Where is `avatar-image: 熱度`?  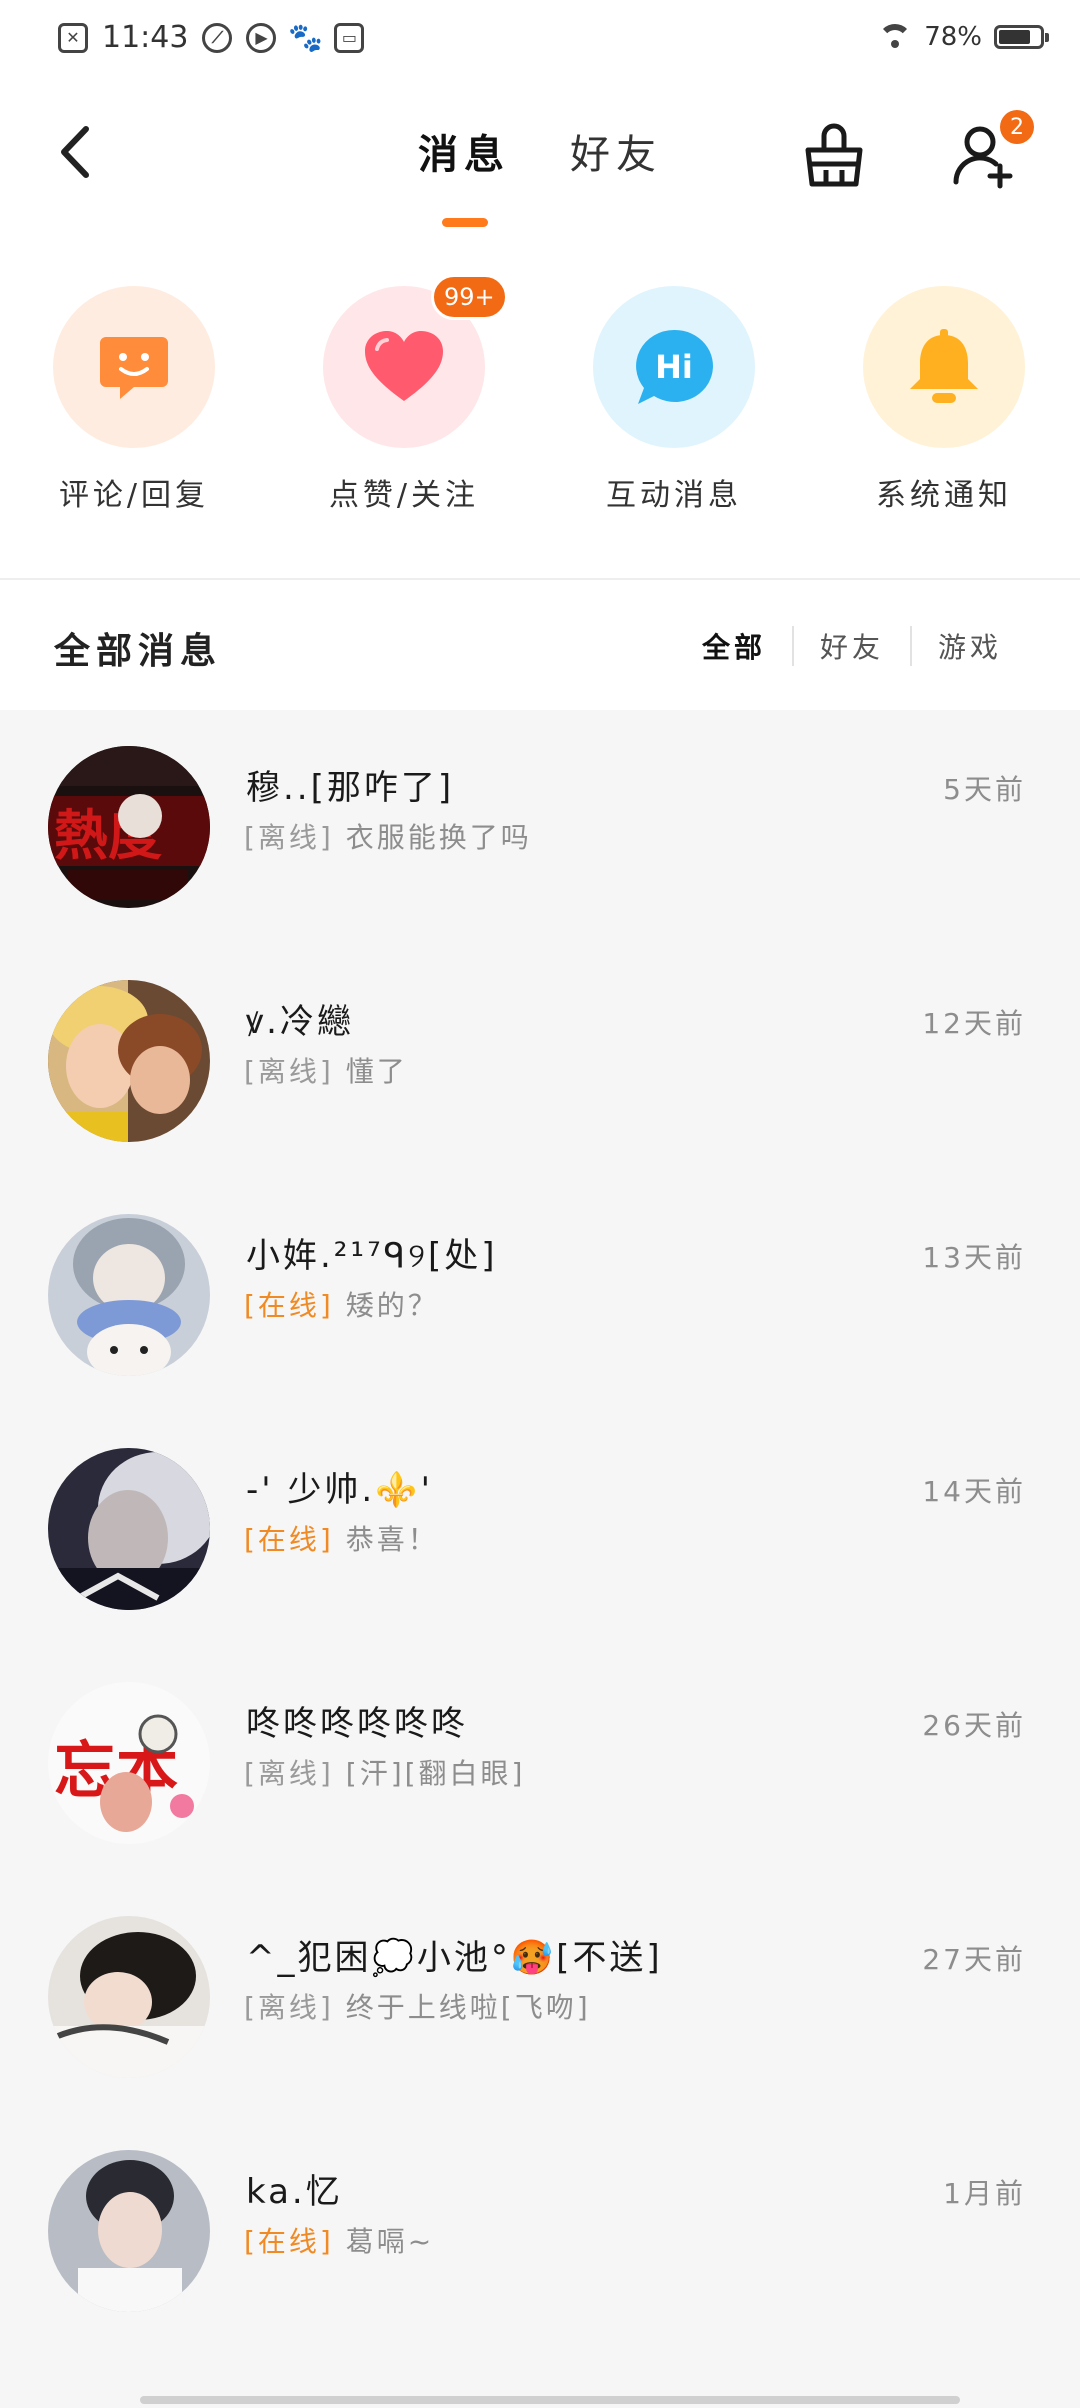 avatar-image: 熱度 is located at coordinates (129, 827).